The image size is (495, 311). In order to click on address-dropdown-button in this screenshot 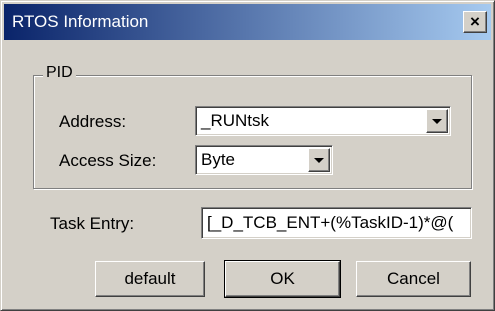, I will do `click(437, 121)`.